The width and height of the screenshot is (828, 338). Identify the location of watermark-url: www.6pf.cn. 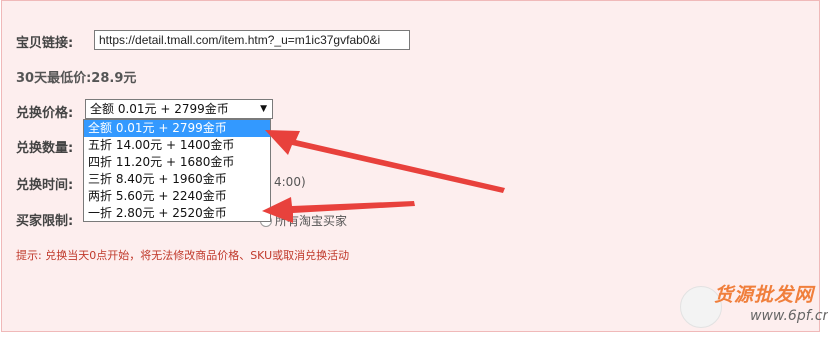
(789, 316).